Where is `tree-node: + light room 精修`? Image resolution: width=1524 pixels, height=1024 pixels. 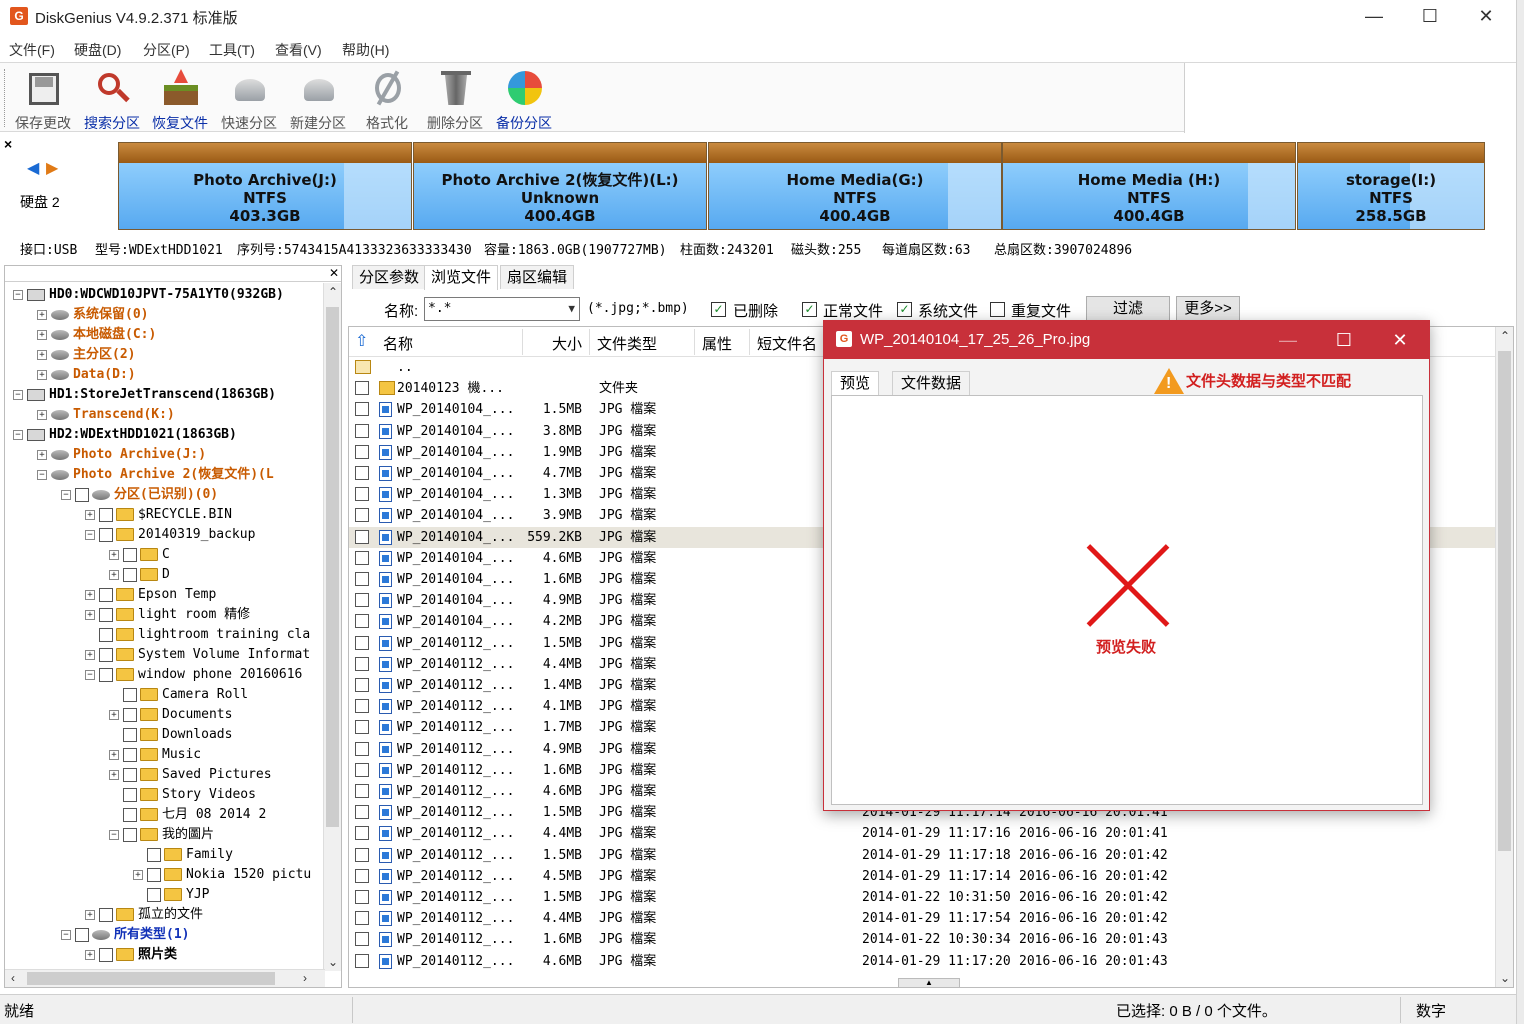 tree-node: + light room 精修 is located at coordinates (167, 615).